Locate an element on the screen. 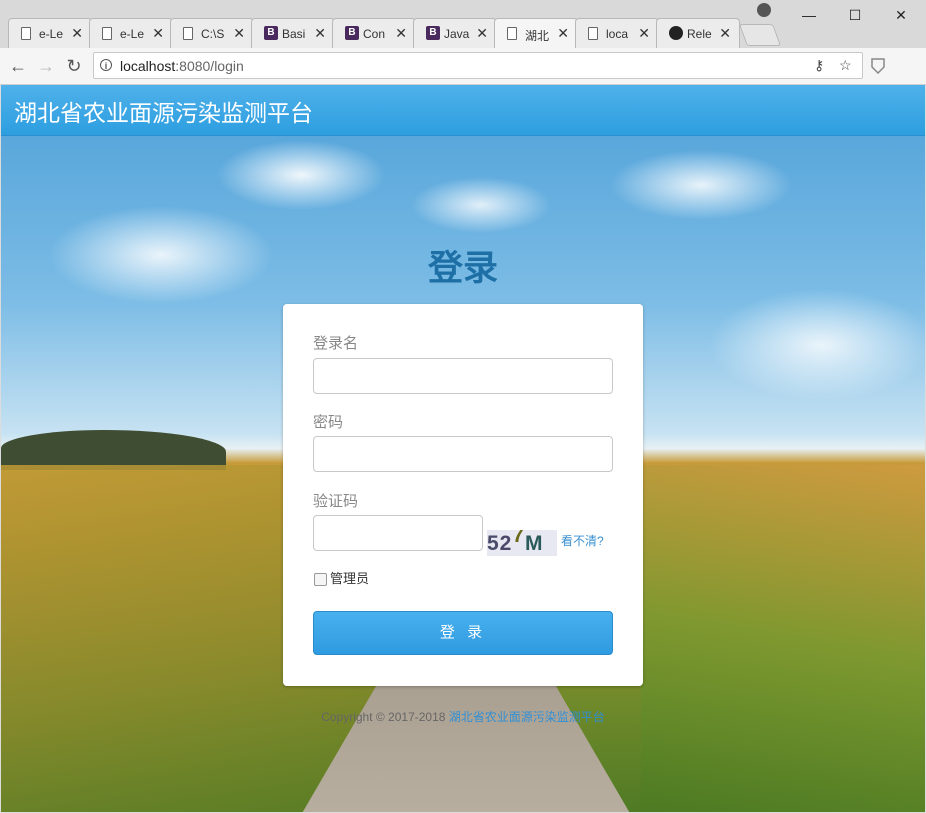 Image resolution: width=926 pixels, height=813 pixels. background-field-right is located at coordinates (783, 638).